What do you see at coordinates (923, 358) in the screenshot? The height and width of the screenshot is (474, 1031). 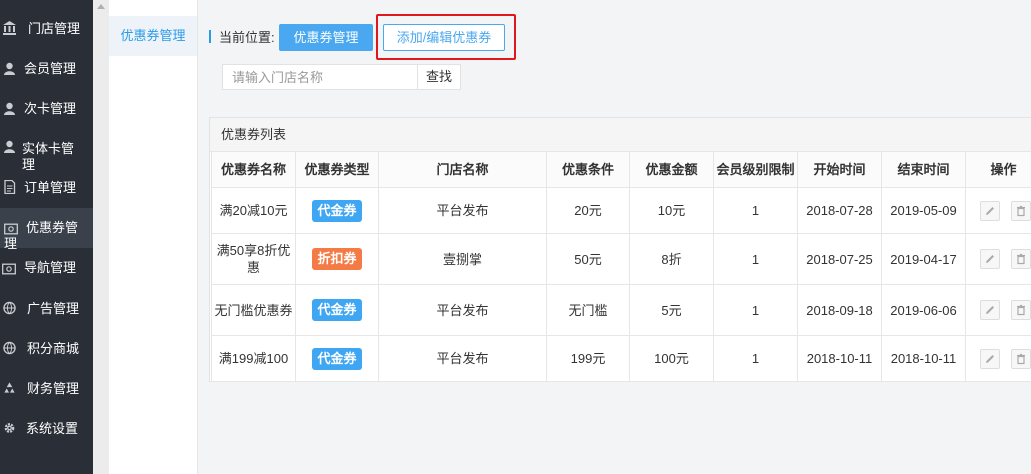 I see `end-date-cell: 2018-10-11` at bounding box center [923, 358].